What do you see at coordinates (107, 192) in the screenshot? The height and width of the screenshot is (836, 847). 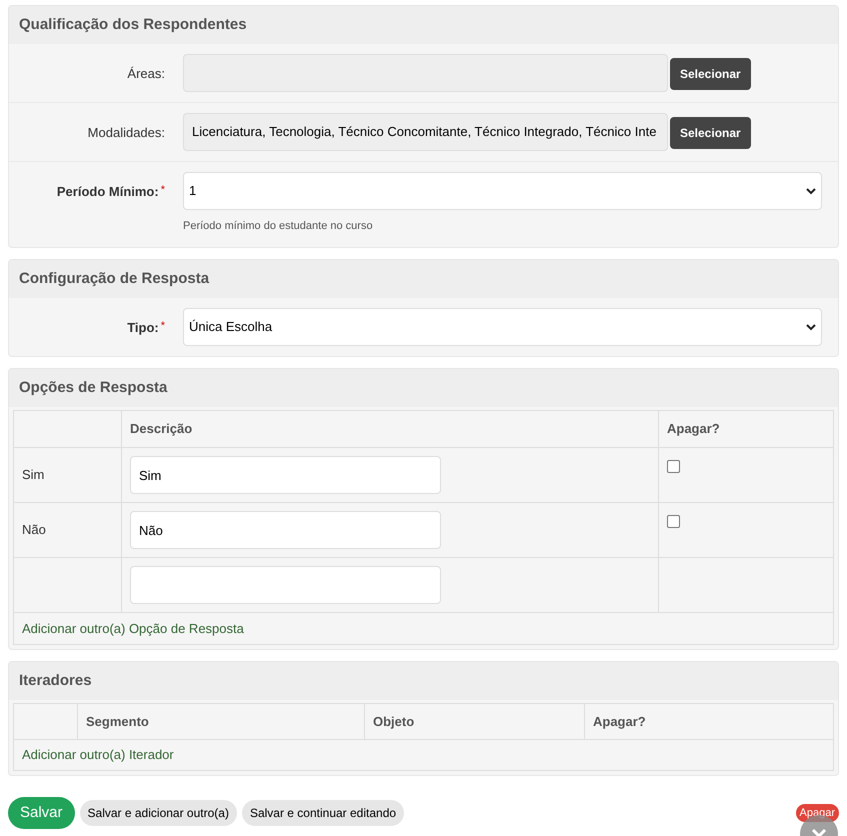 I see `field-label: Período Mínimo:` at bounding box center [107, 192].